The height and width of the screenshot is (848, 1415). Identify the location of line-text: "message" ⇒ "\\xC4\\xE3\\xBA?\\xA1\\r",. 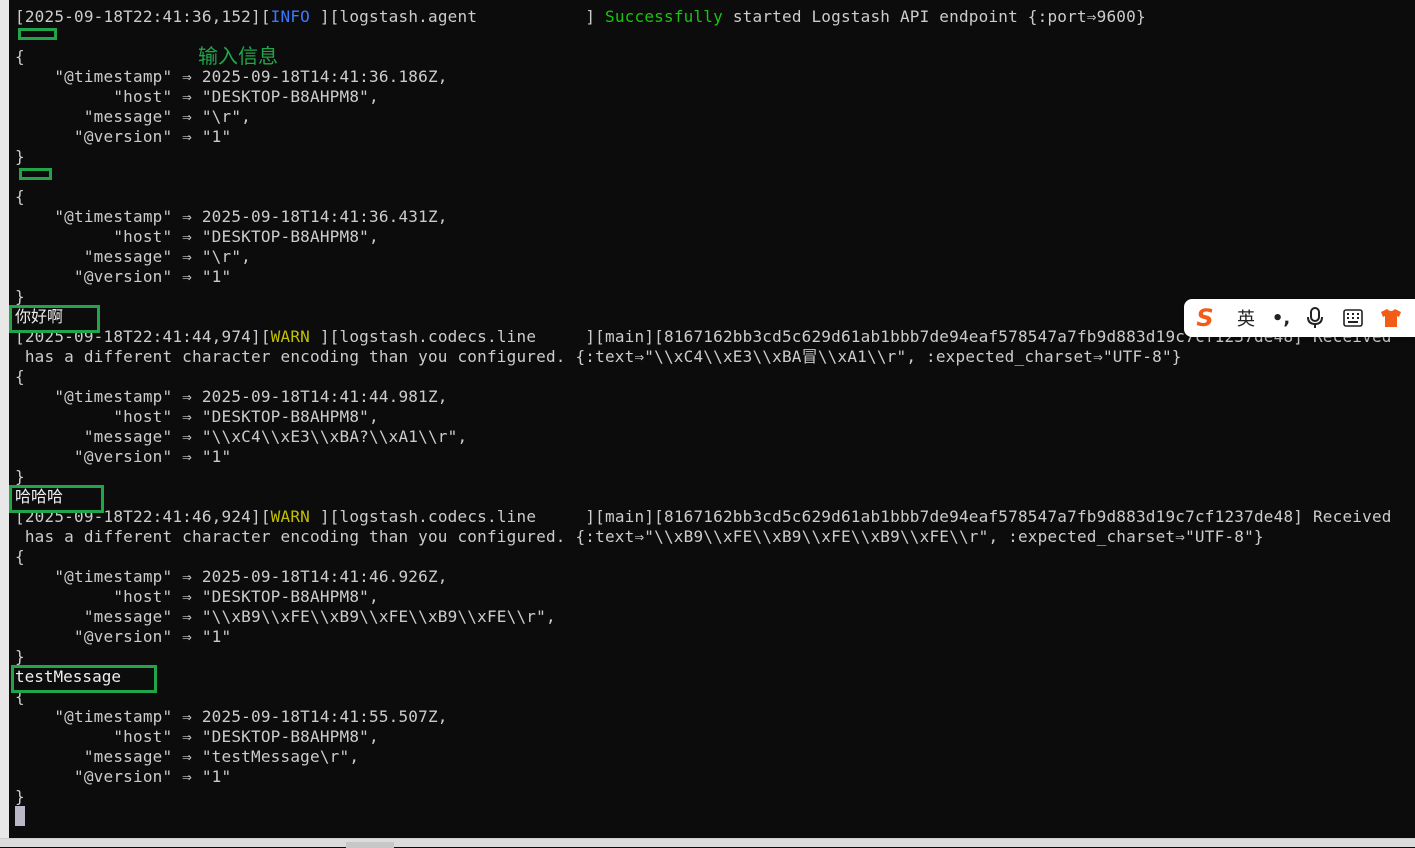
(241, 436).